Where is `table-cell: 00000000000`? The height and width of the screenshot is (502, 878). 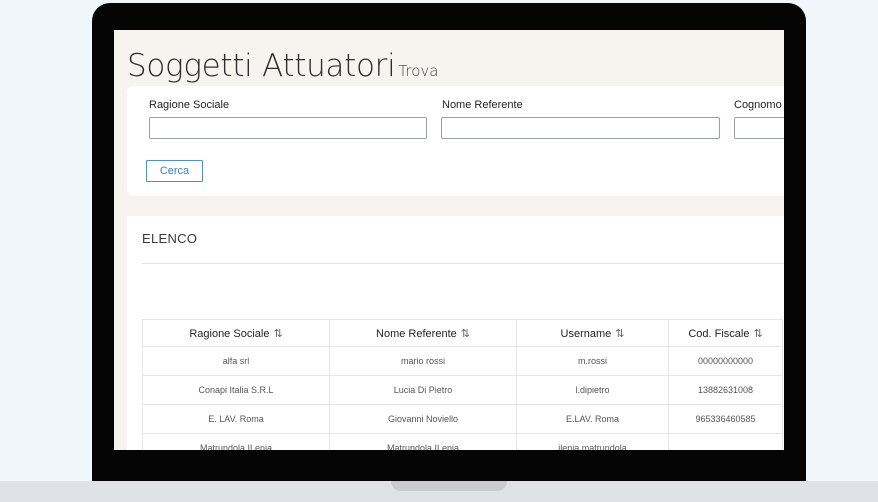 table-cell: 00000000000 is located at coordinates (725, 361).